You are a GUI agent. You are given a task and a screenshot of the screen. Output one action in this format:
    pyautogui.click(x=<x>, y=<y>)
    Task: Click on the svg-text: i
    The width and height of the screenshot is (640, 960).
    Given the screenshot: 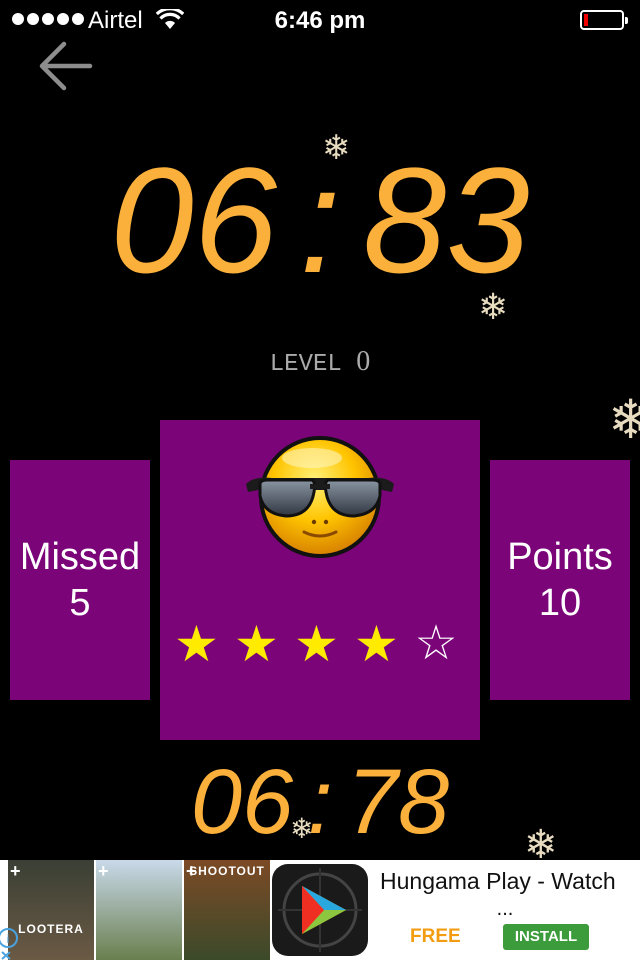 What is the action you would take?
    pyautogui.click(x=8, y=939)
    